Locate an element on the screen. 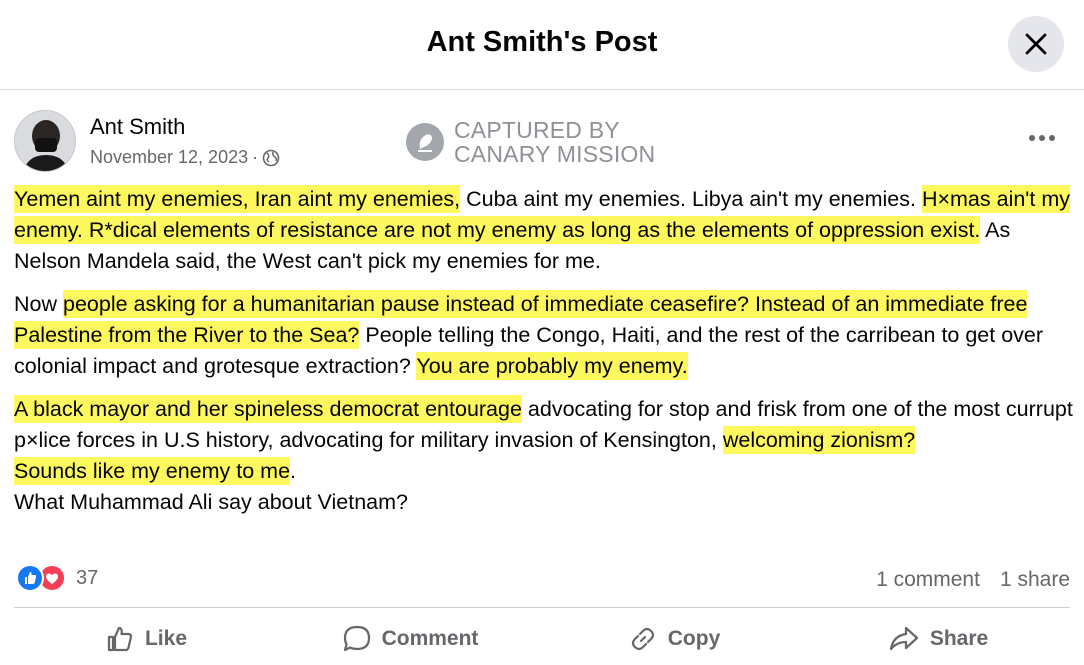 This screenshot has height=665, width=1084. thumbs-up-reaction-icon is located at coordinates (30, 578).